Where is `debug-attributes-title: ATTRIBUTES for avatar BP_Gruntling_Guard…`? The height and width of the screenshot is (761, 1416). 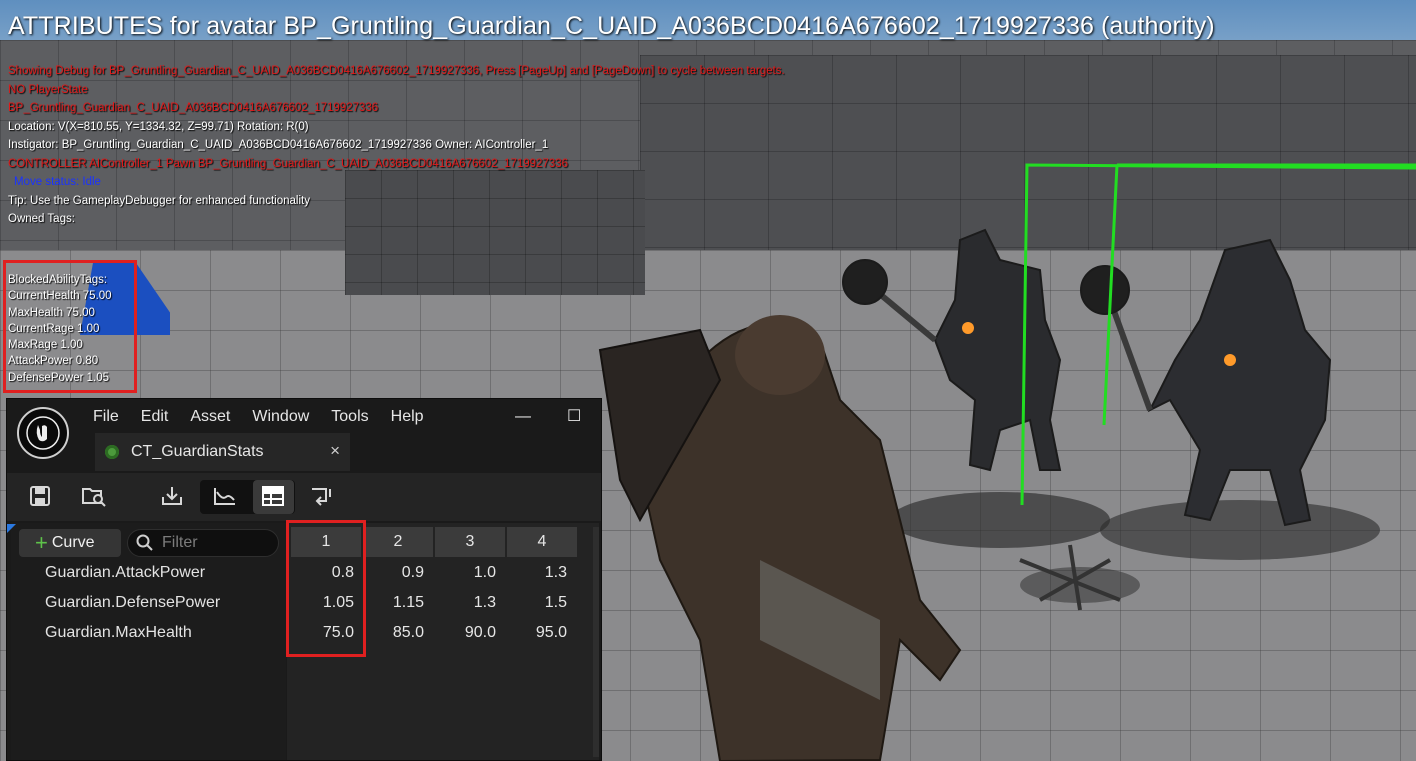
debug-attributes-title: ATTRIBUTES for avatar BP_Gruntling_Guard… is located at coordinates (611, 26).